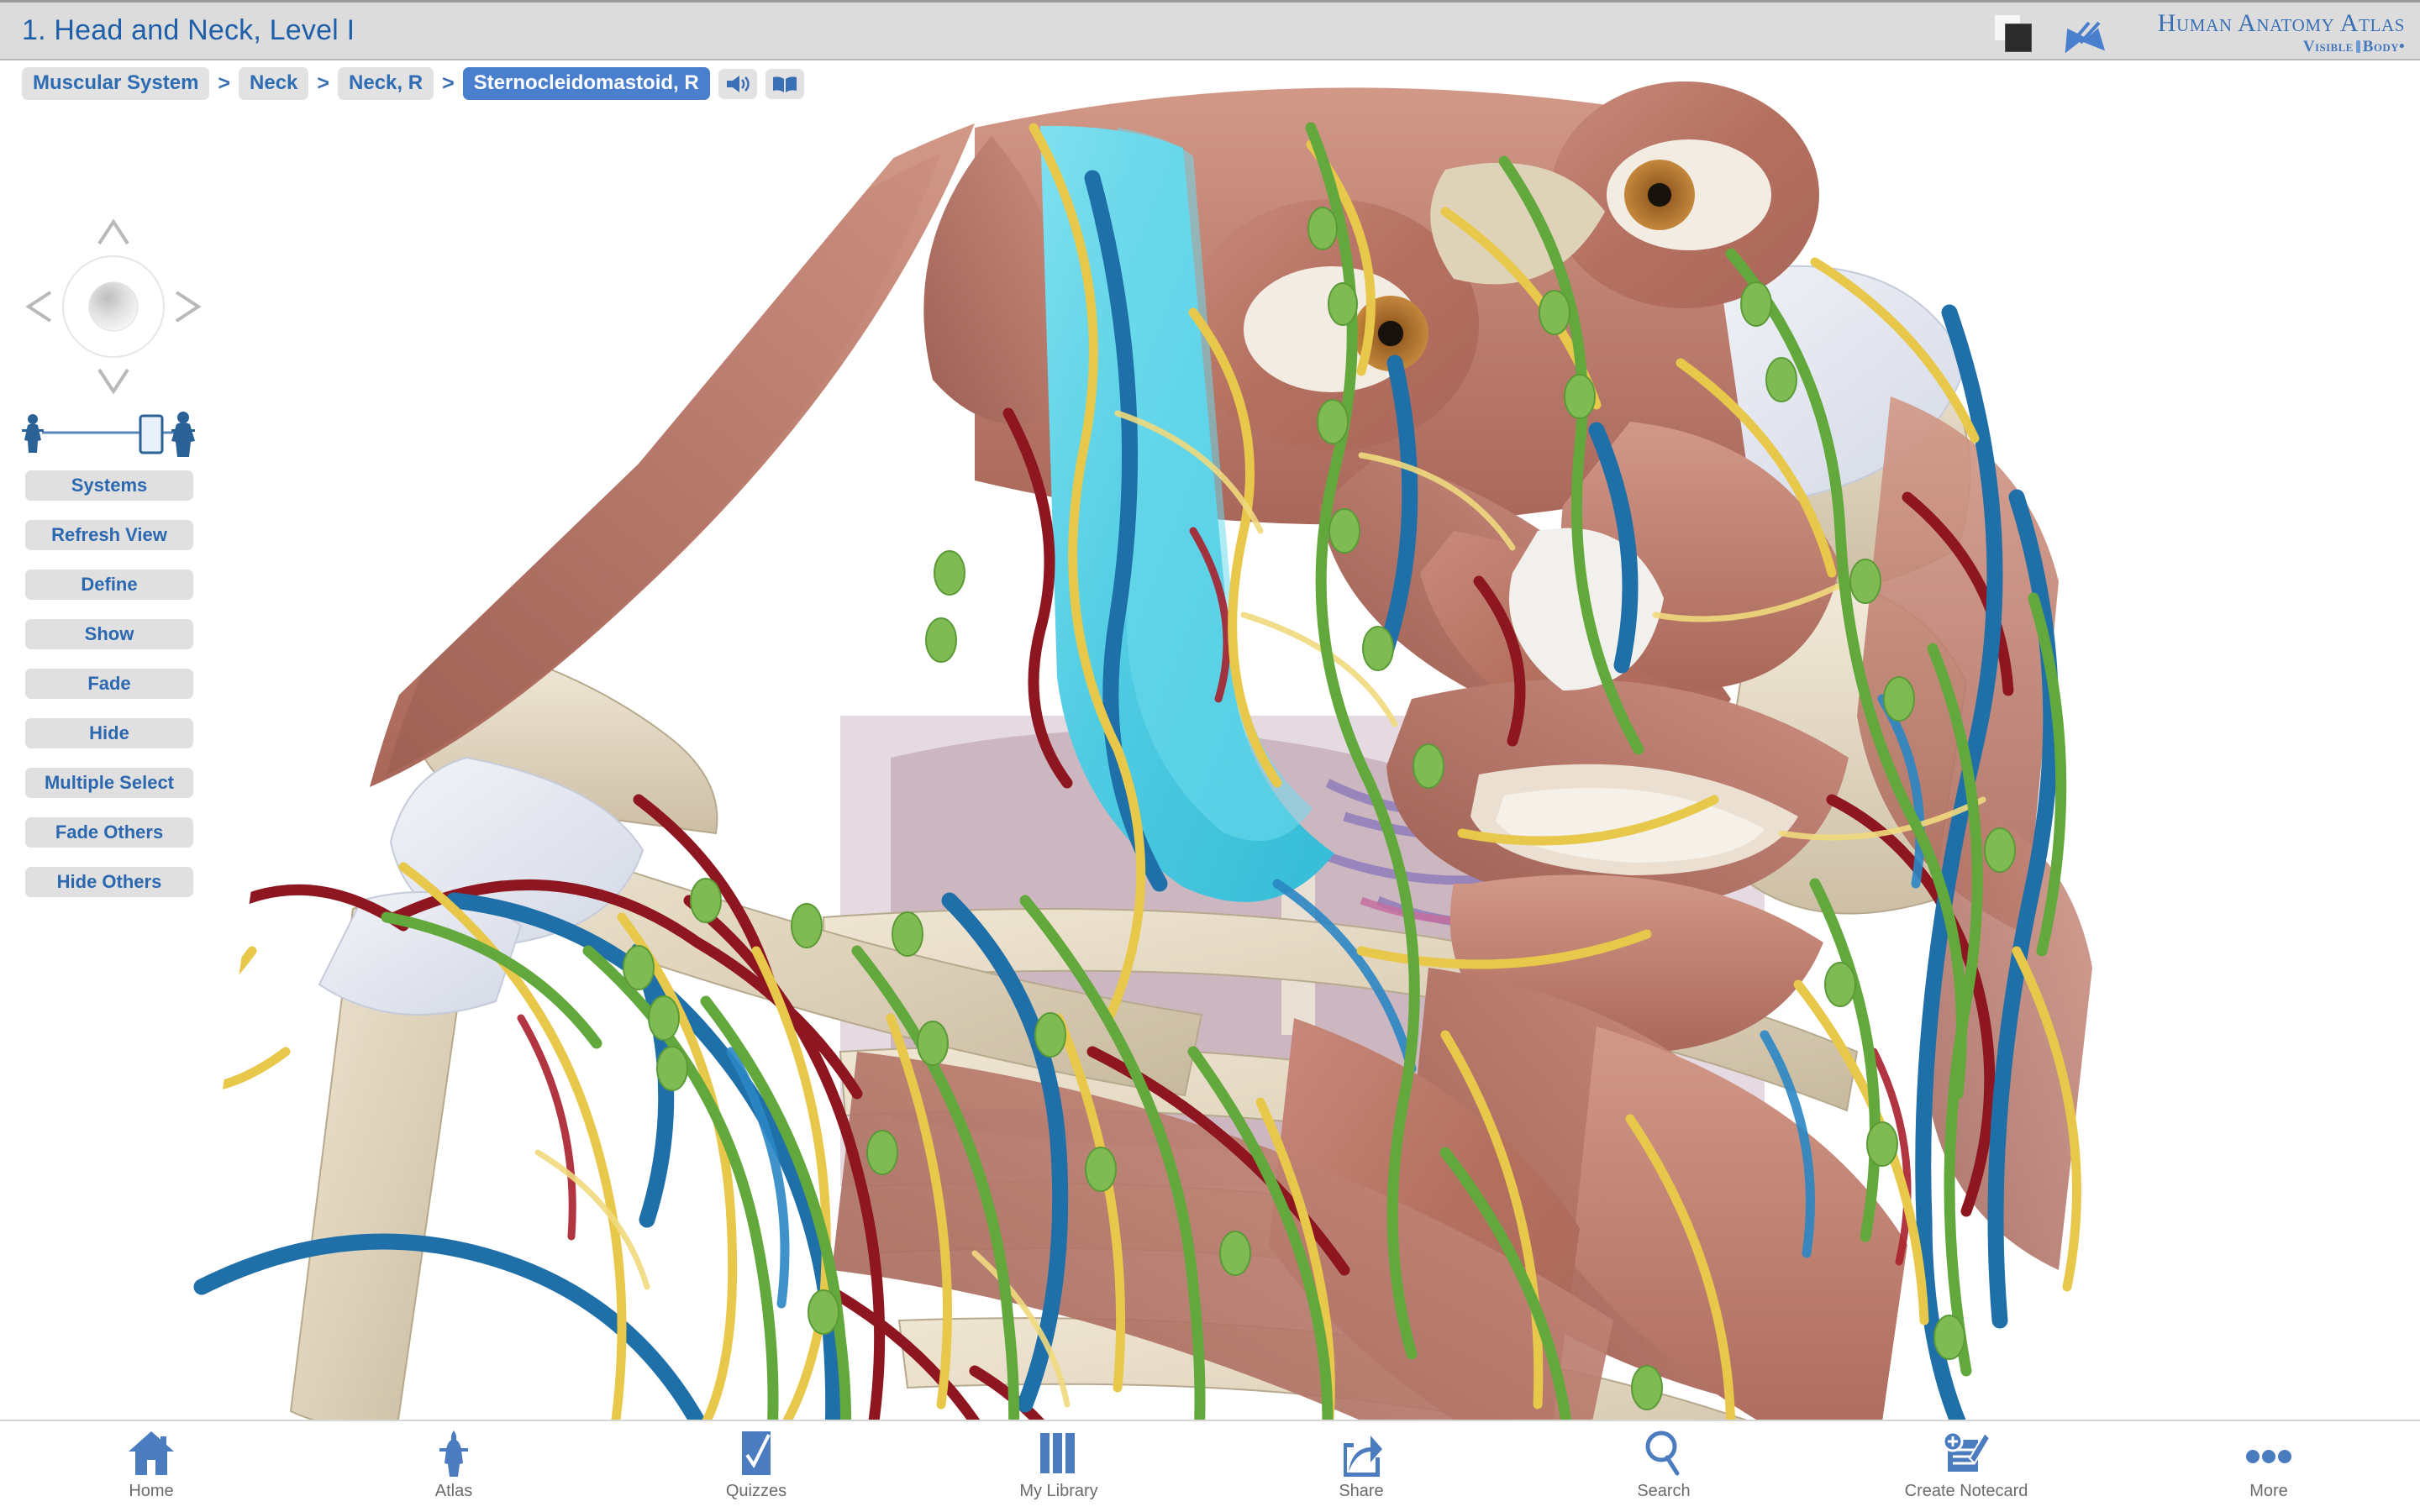 The image size is (2420, 1512). I want to click on toolbar-item-atlas: Atlas, so click(453, 1466).